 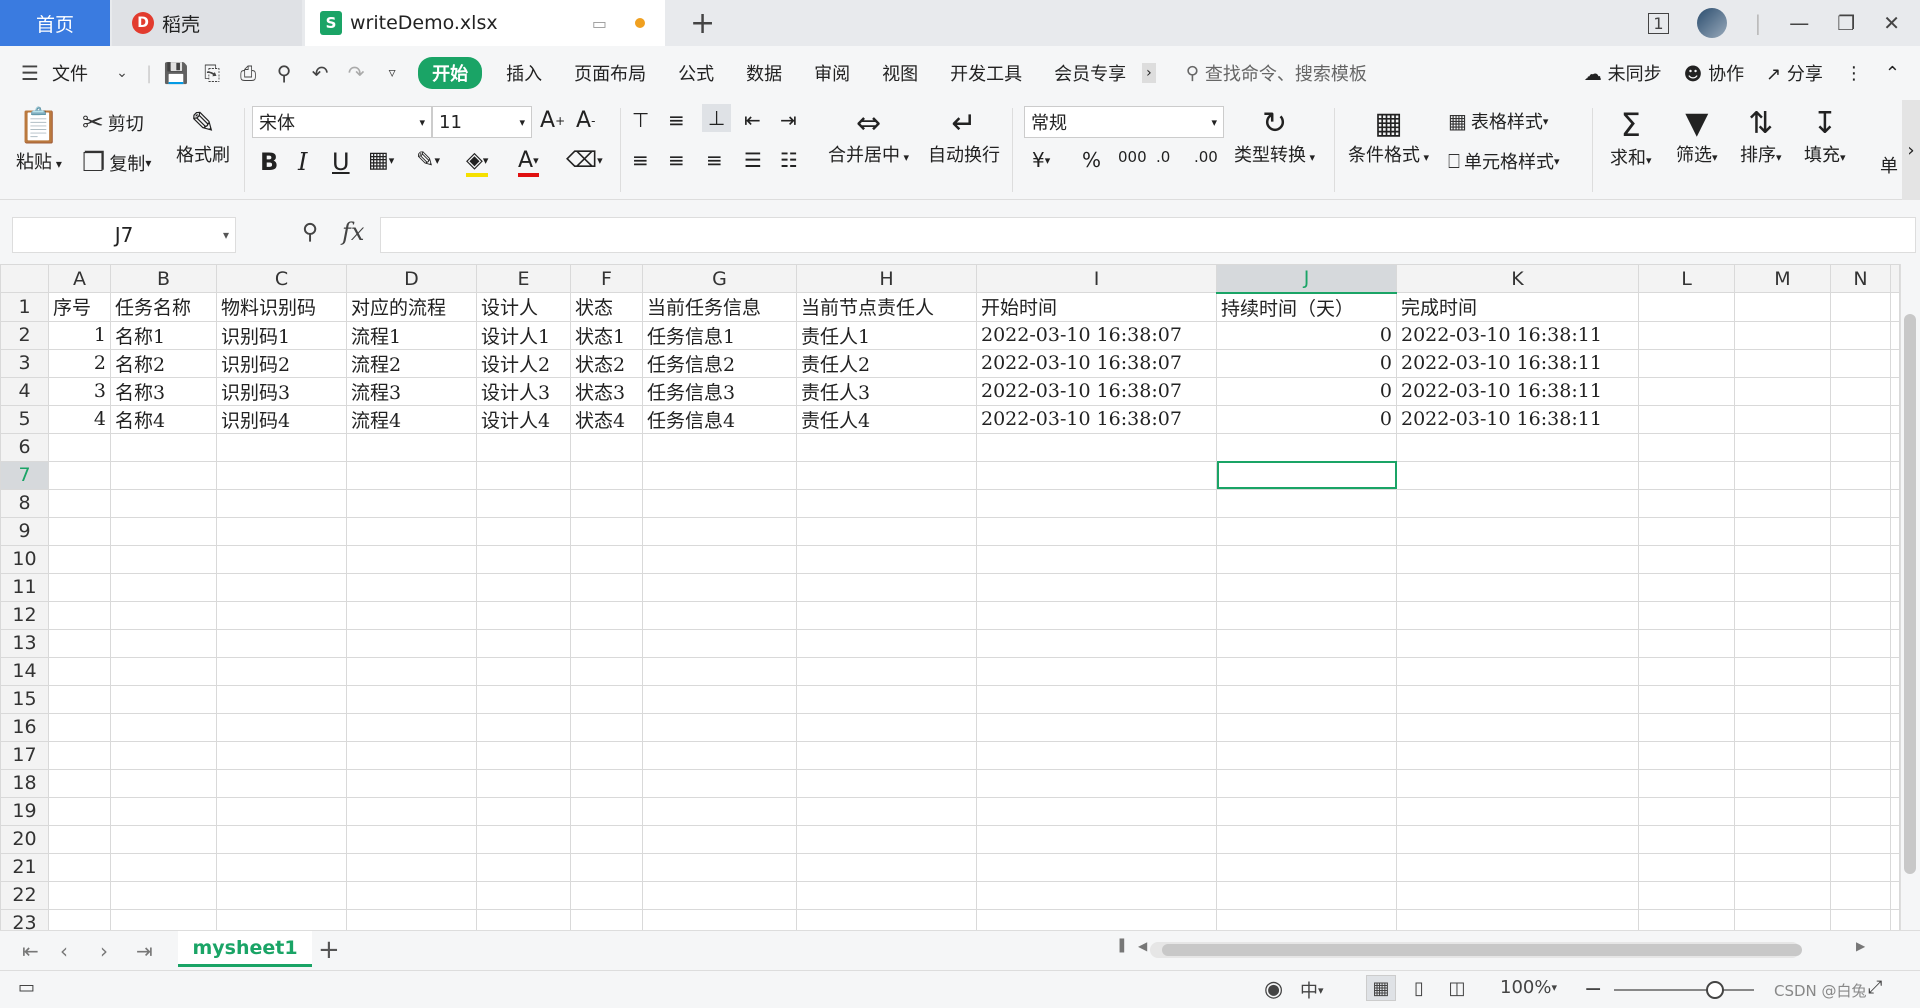 What do you see at coordinates (79, 867) in the screenshot?
I see `cell-A21` at bounding box center [79, 867].